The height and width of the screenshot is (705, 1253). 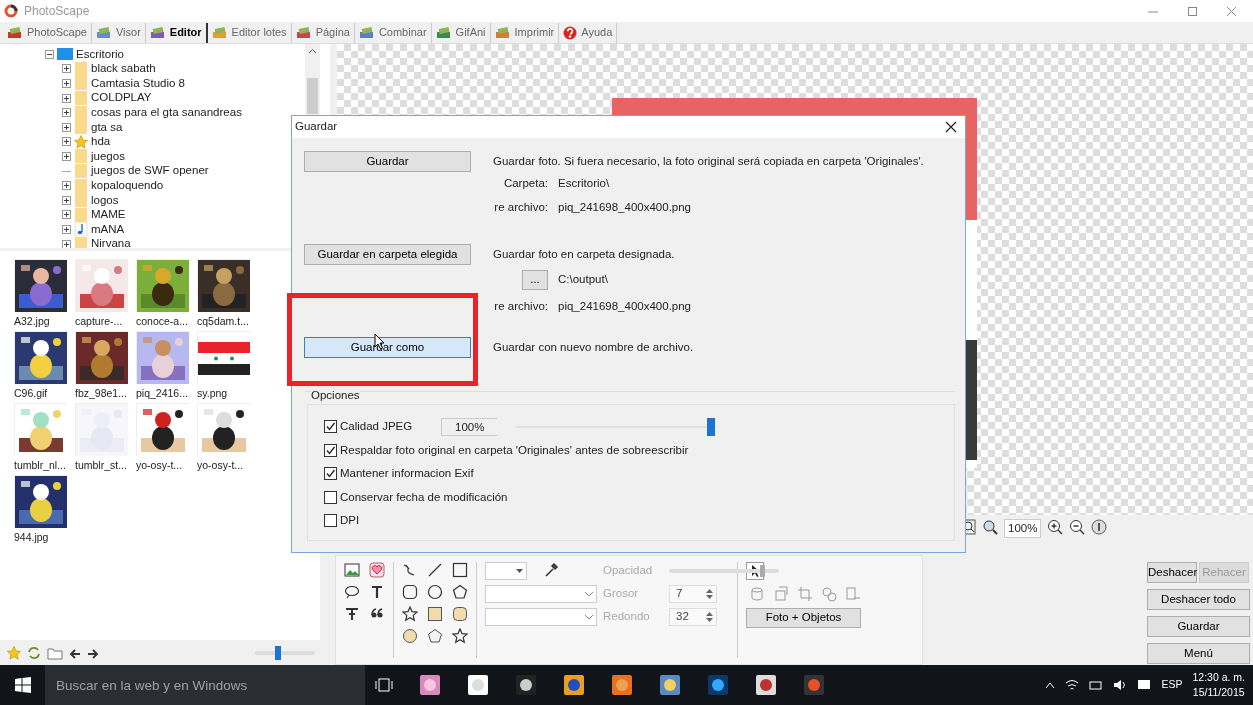 What do you see at coordinates (709, 161) in the screenshot?
I see `description: Guardar foto. Si fuera necesario, la foto original será copiada en carpeta 'Originales'.` at bounding box center [709, 161].